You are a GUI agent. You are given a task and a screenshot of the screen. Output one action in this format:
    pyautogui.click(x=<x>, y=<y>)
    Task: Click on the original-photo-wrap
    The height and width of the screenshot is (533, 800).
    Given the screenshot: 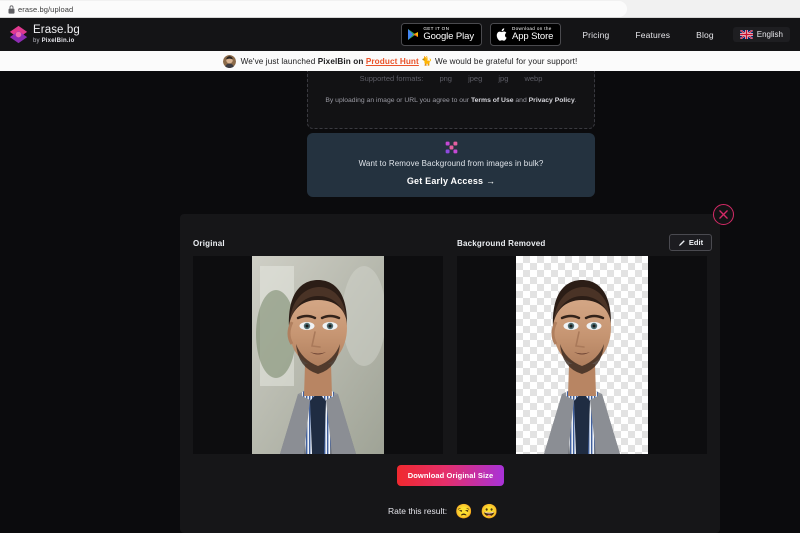 What is the action you would take?
    pyautogui.click(x=318, y=355)
    